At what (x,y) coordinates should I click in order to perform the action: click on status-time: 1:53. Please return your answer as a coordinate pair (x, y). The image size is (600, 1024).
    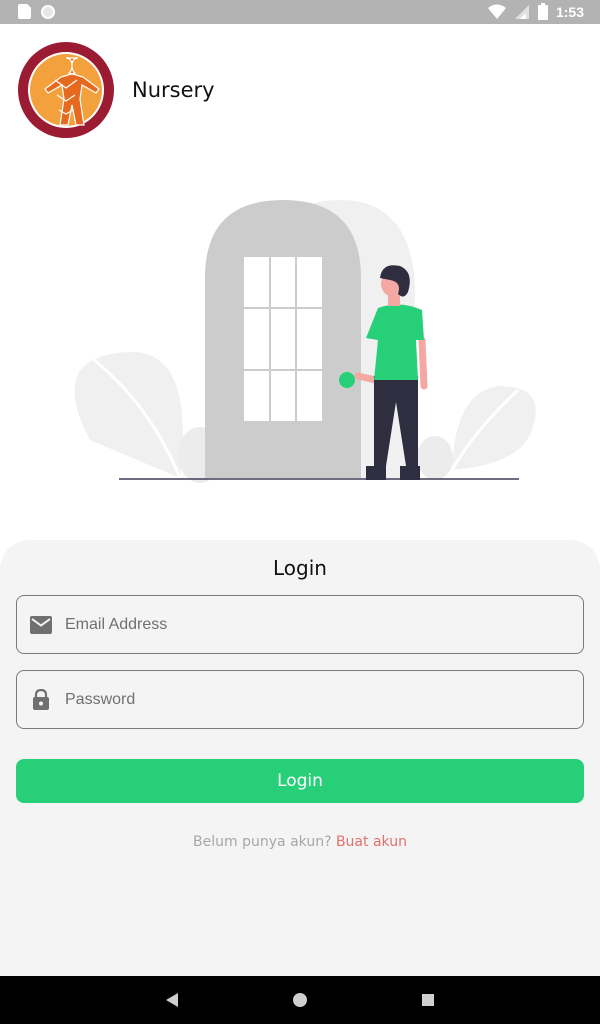
    Looking at the image, I should click on (569, 11).